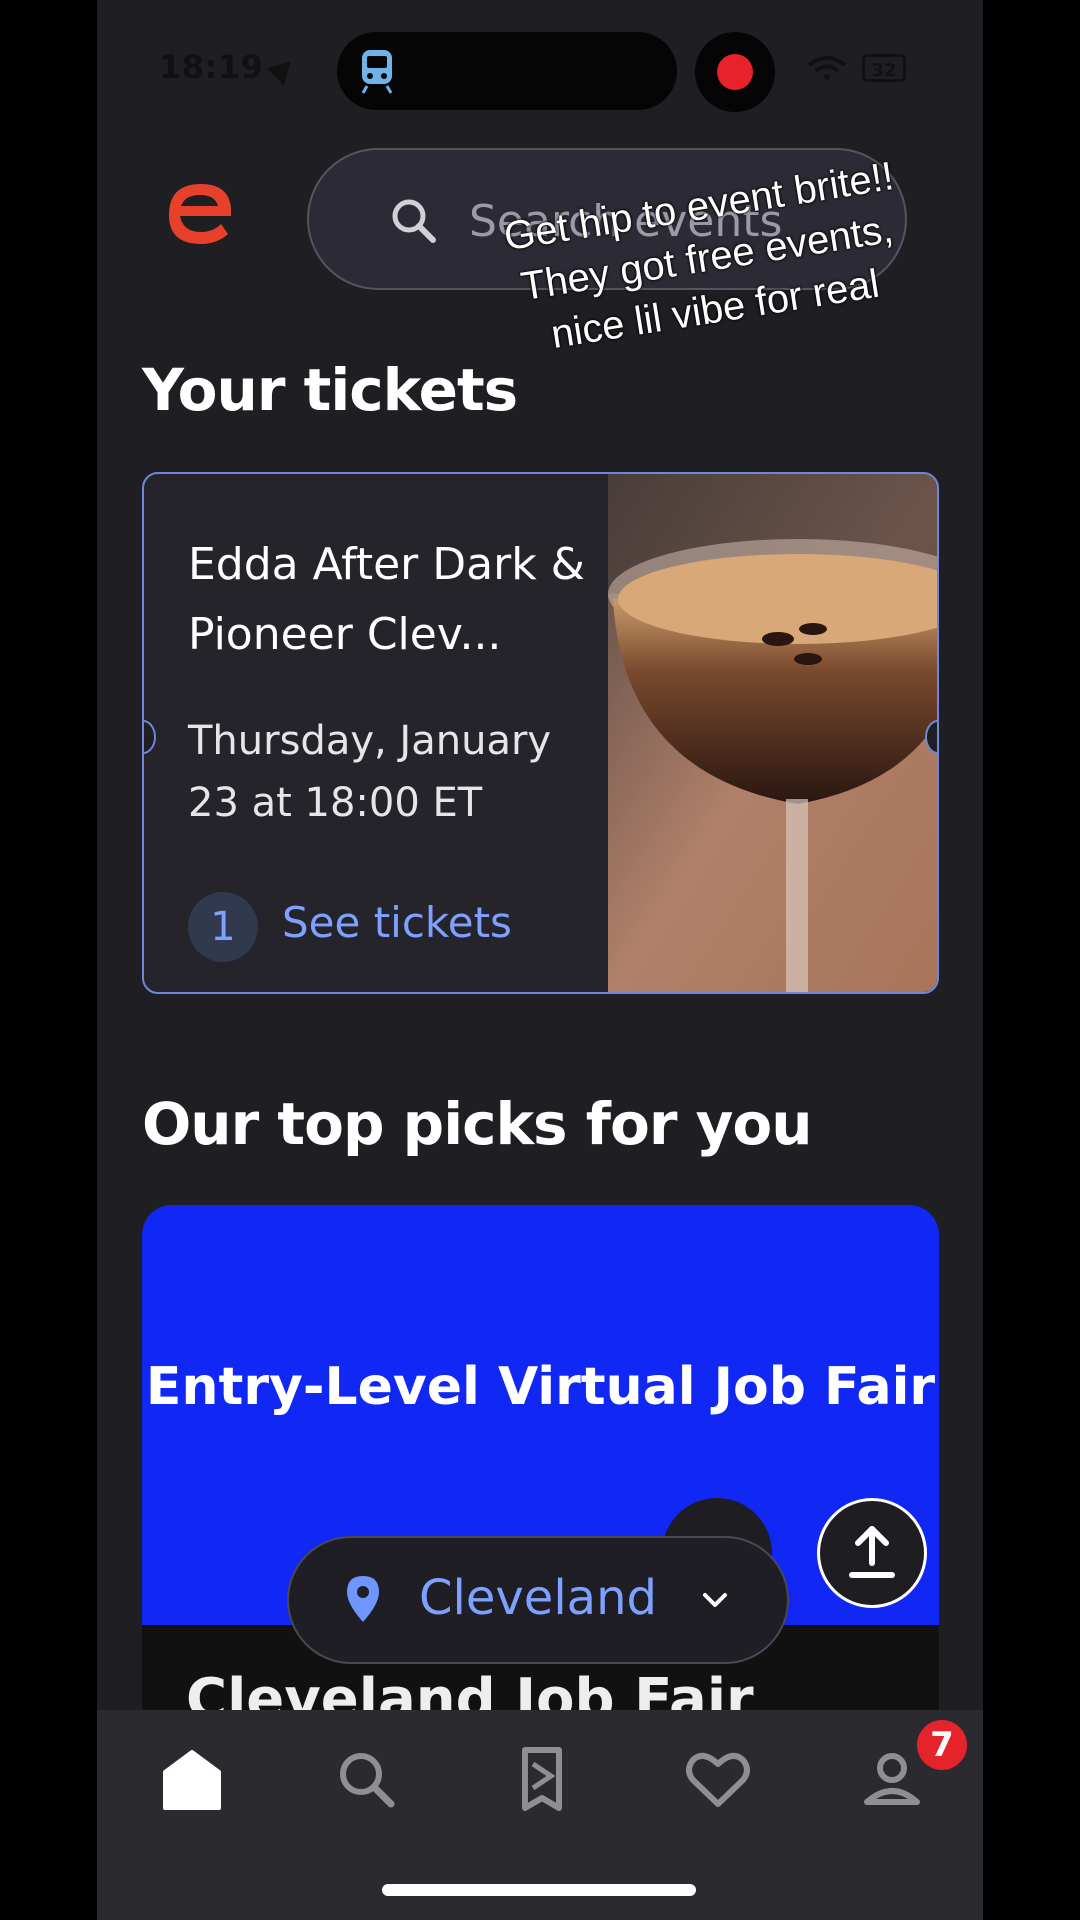 Image resolution: width=1080 pixels, height=1920 pixels. Describe the element at coordinates (397, 922) in the screenshot. I see `see-tickets-link: See tickets` at that location.